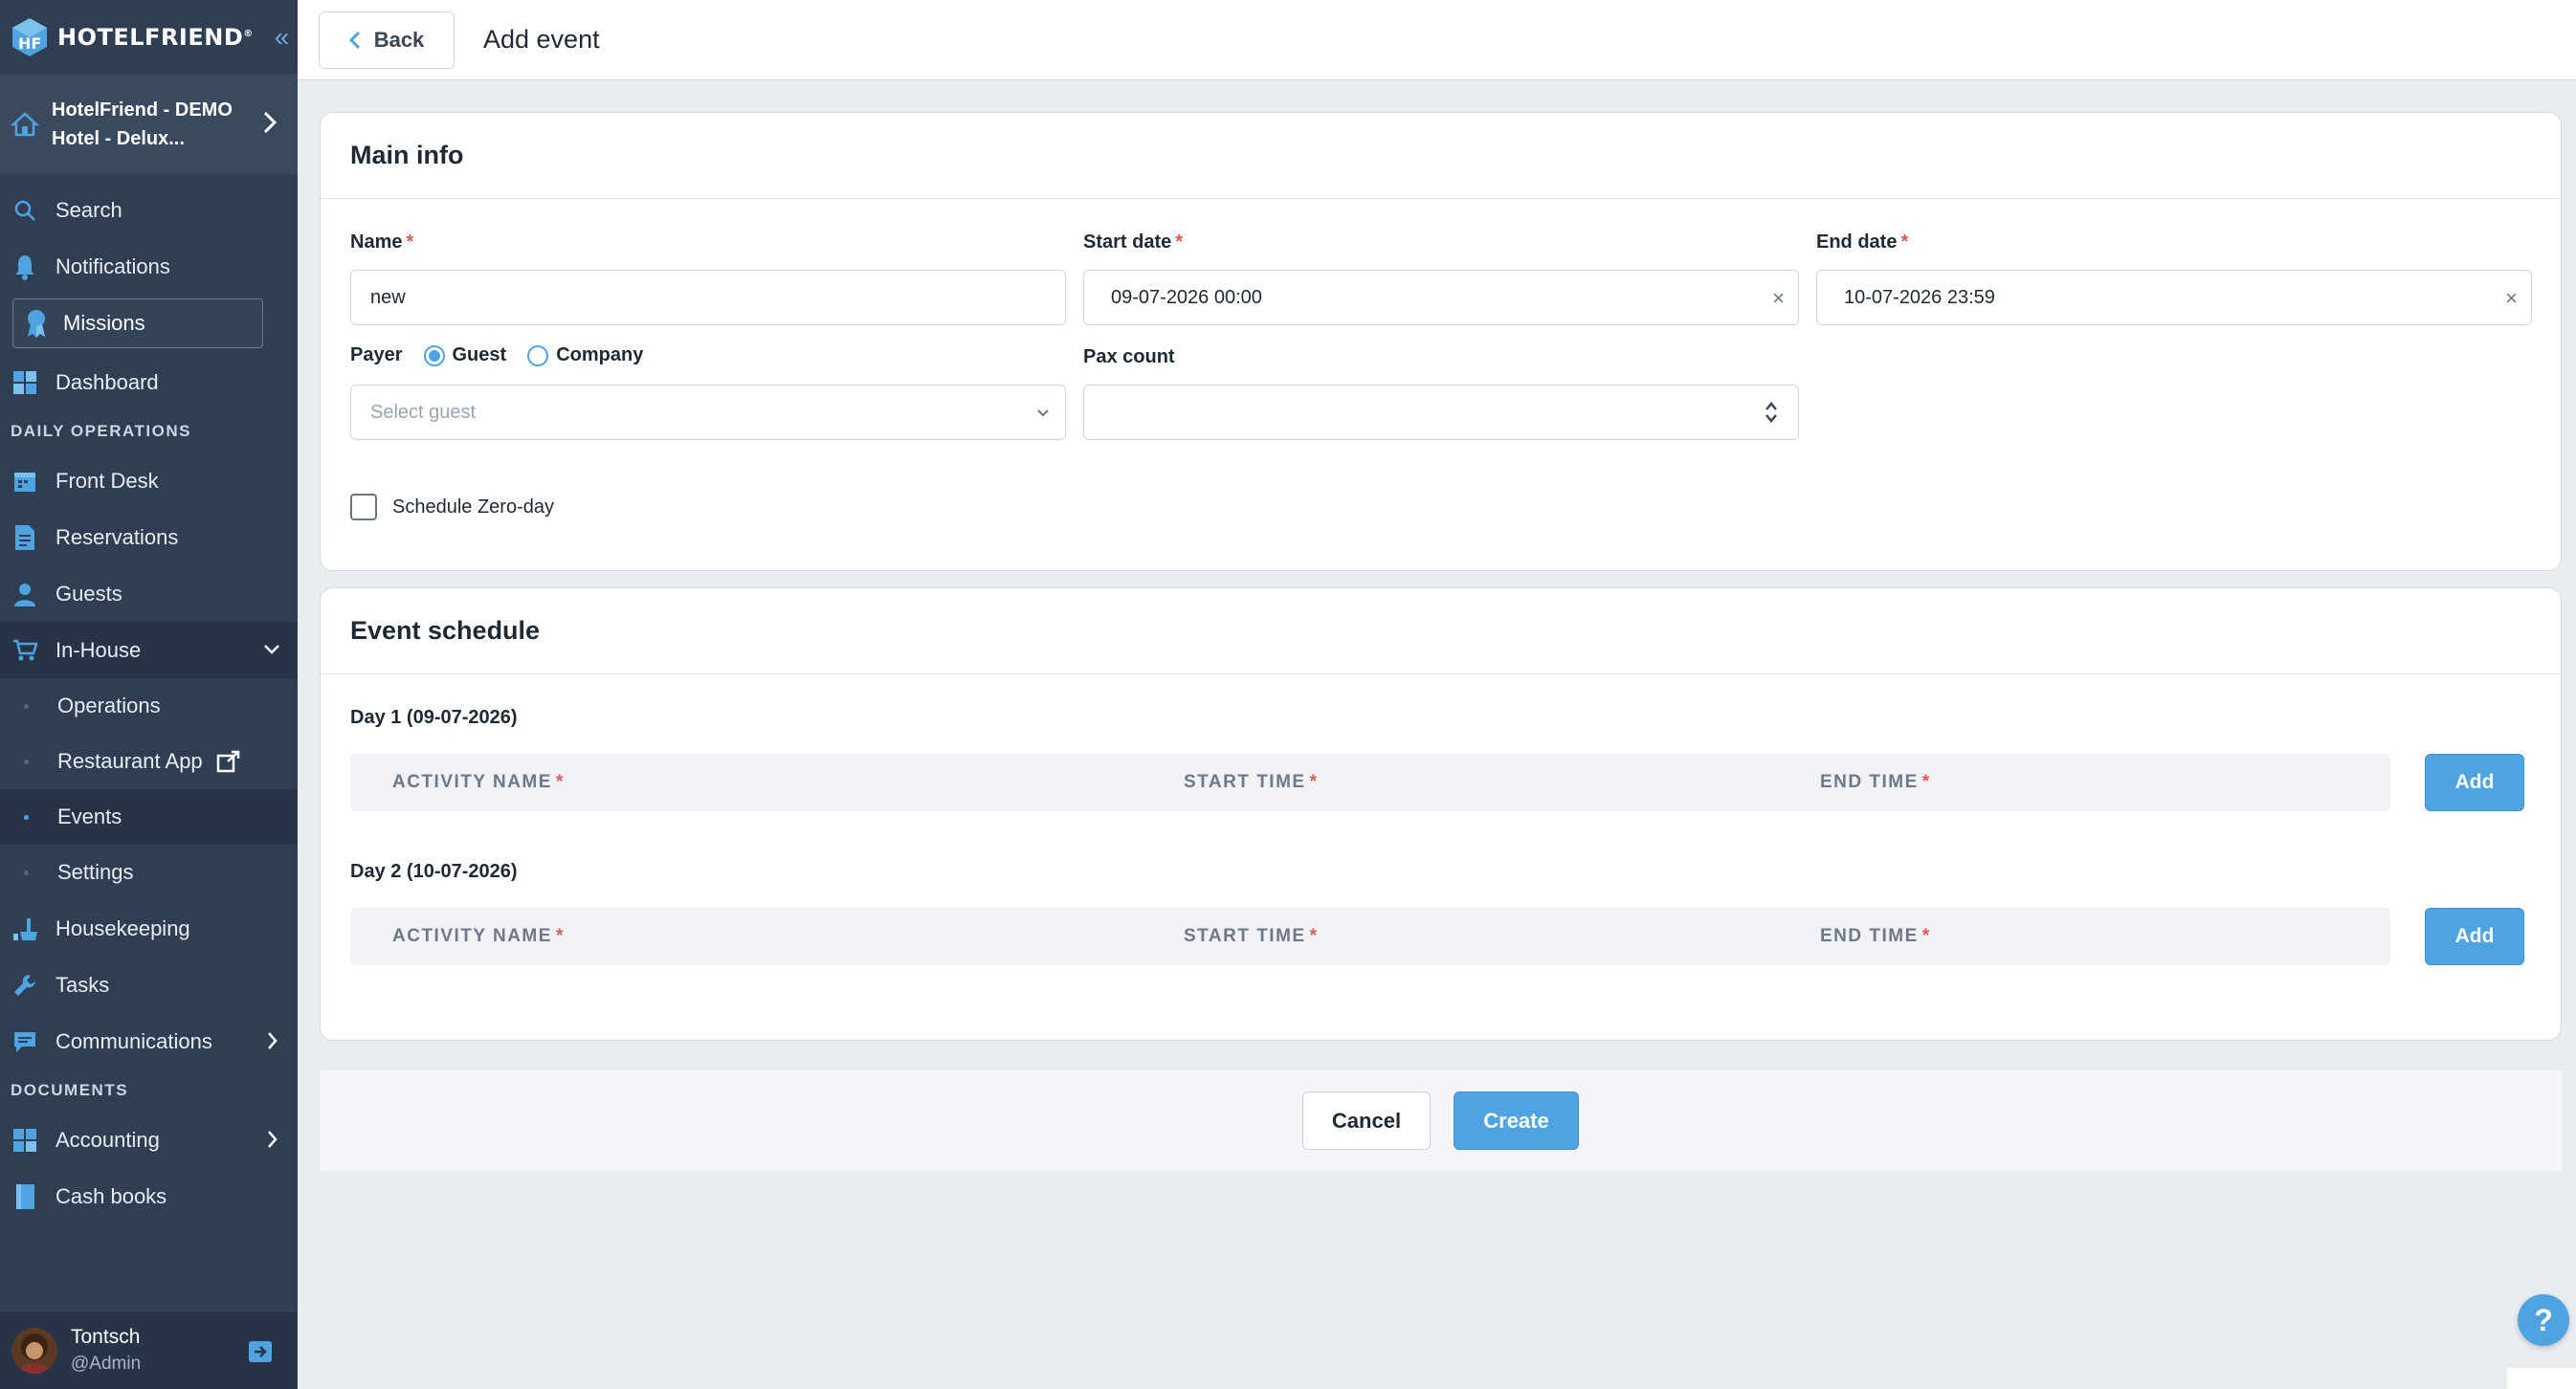 This screenshot has height=1389, width=2576. Describe the element at coordinates (89, 209) in the screenshot. I see `nav-search-label: Search` at that location.